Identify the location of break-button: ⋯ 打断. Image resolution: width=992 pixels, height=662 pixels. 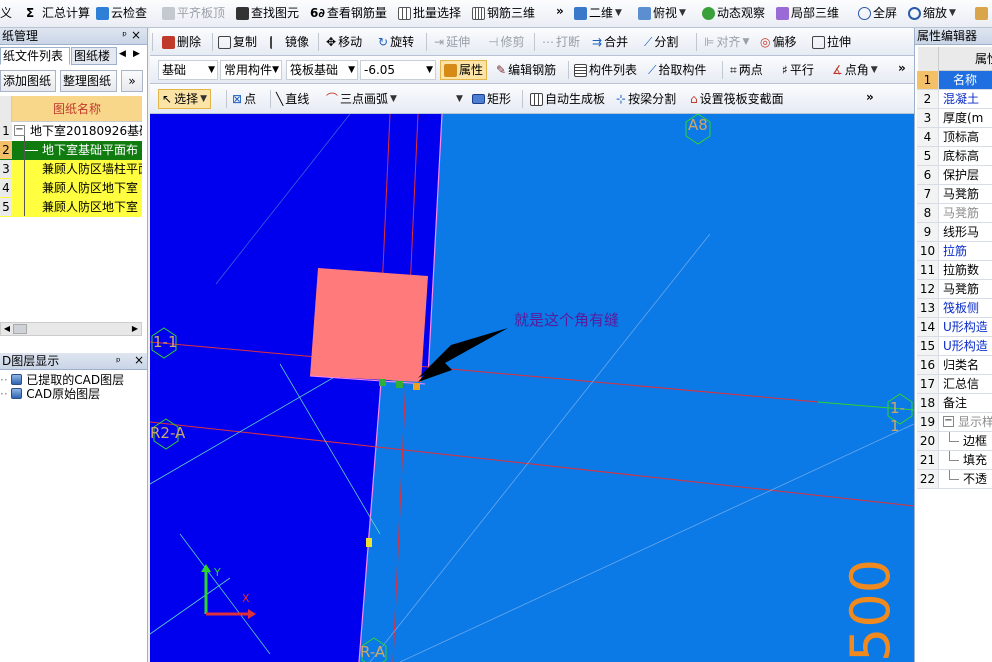
(561, 42).